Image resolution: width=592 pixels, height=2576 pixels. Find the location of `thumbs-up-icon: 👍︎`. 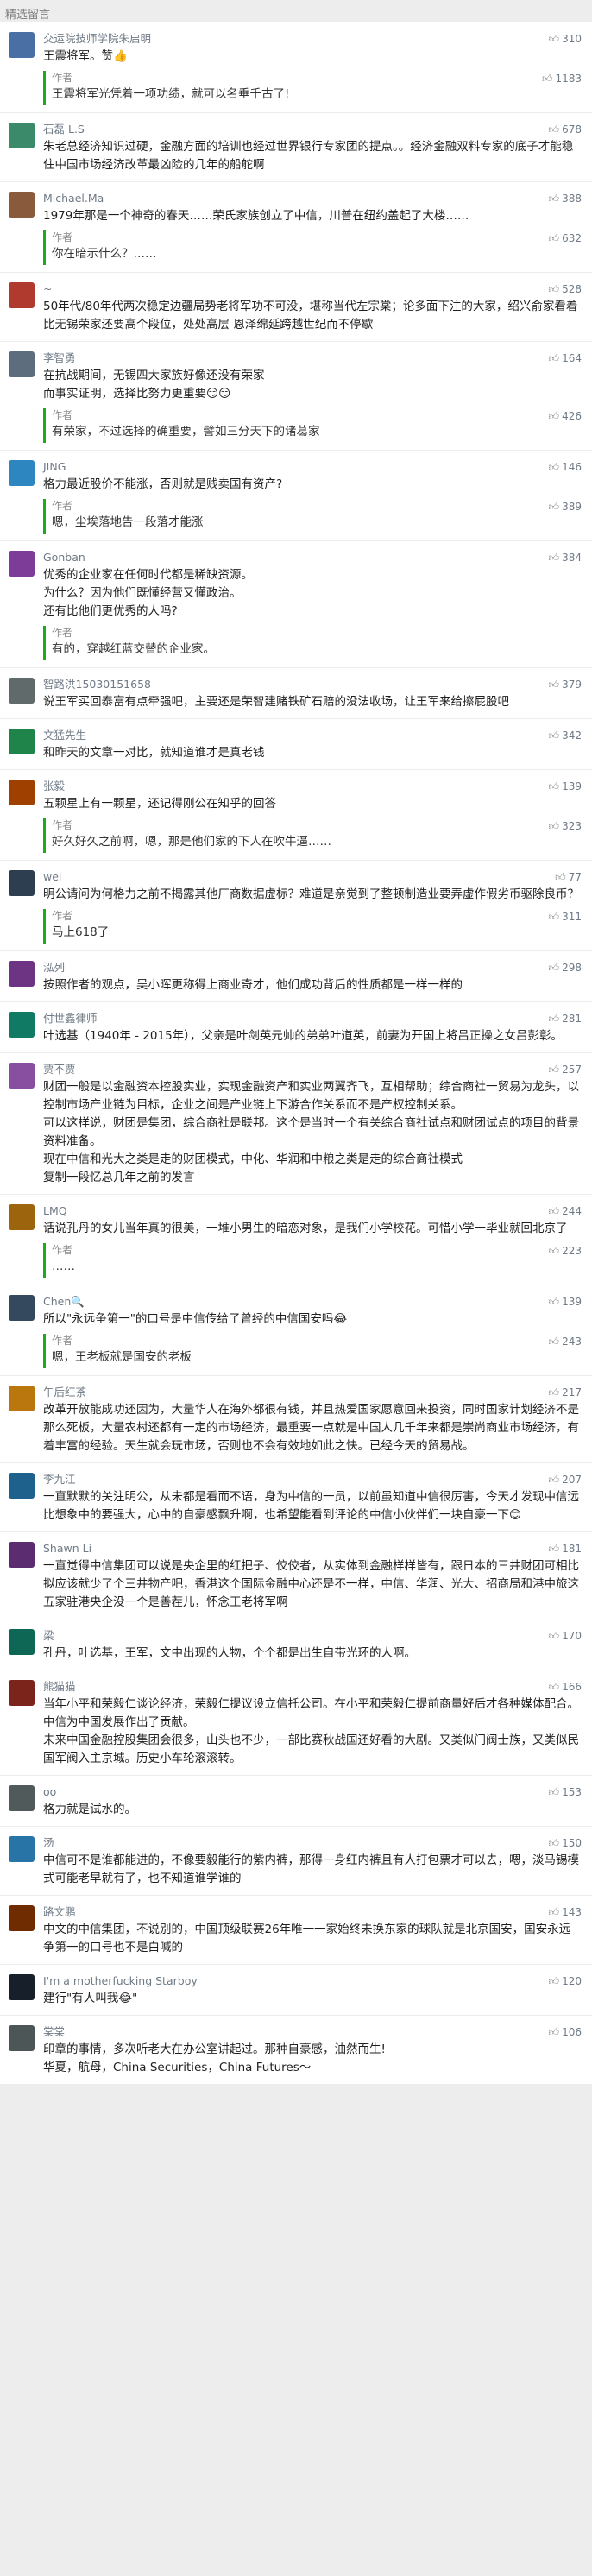

thumbs-up-icon: 👍︎ is located at coordinates (554, 1480).